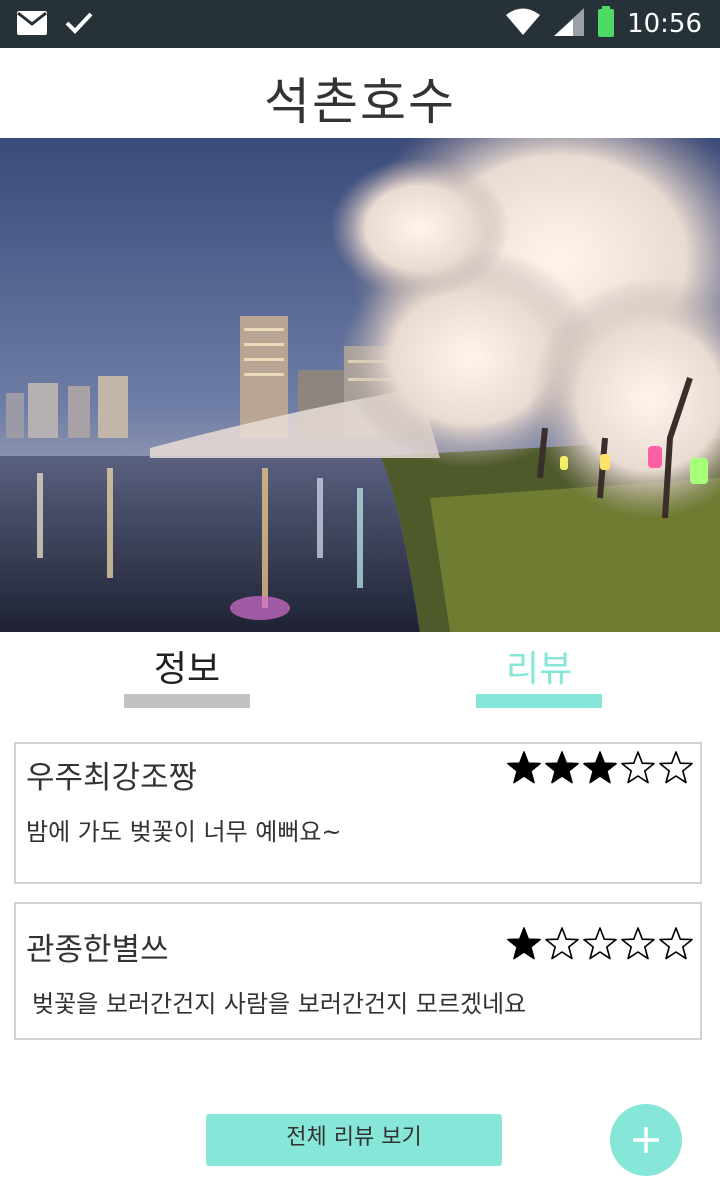 Image resolution: width=720 pixels, height=1200 pixels. I want to click on review-content: 벚꽃을 보러간건지 사람을 보러간건지 모르겠네요, so click(279, 1004).